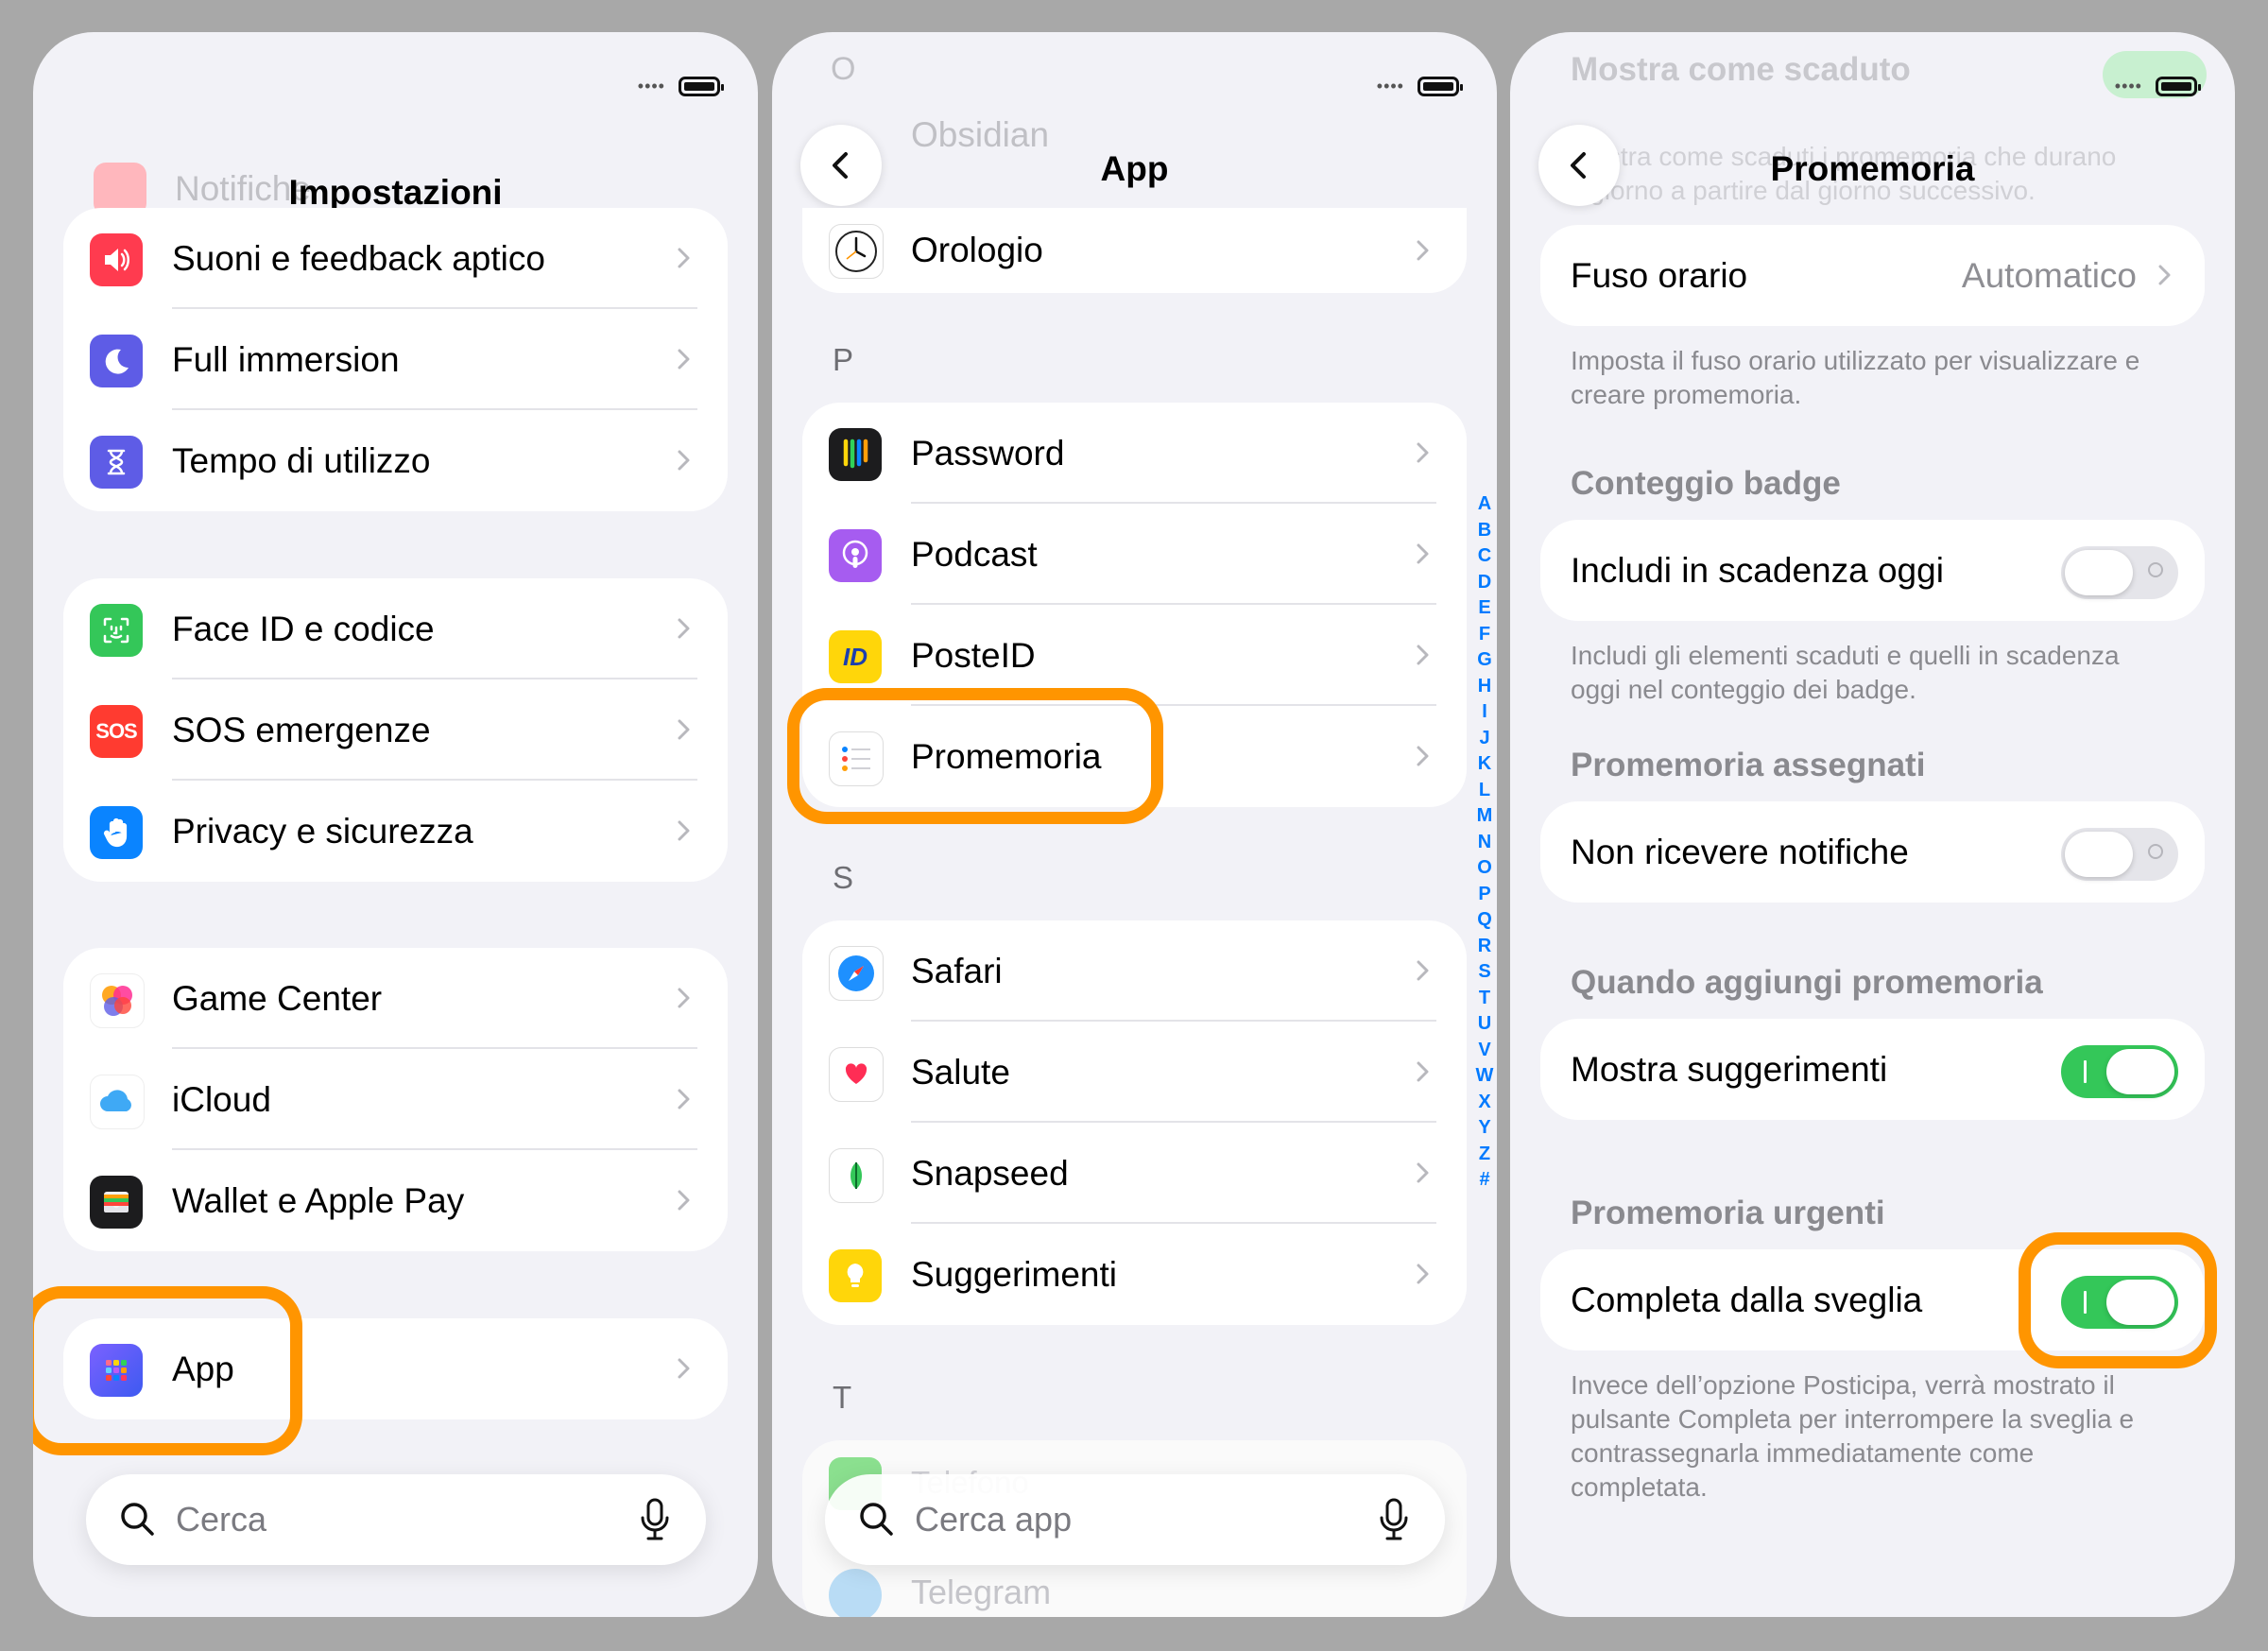 The image size is (2268, 1651). What do you see at coordinates (1134, 554) in the screenshot?
I see `app-row-podcast: Podcast` at bounding box center [1134, 554].